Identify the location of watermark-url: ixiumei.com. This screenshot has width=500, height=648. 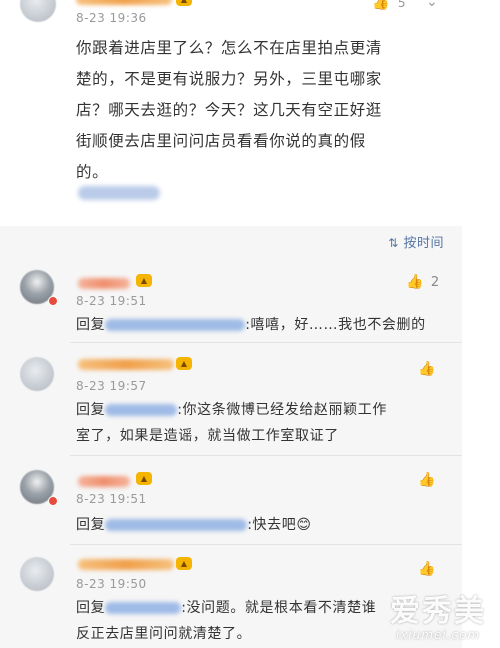
(438, 635).